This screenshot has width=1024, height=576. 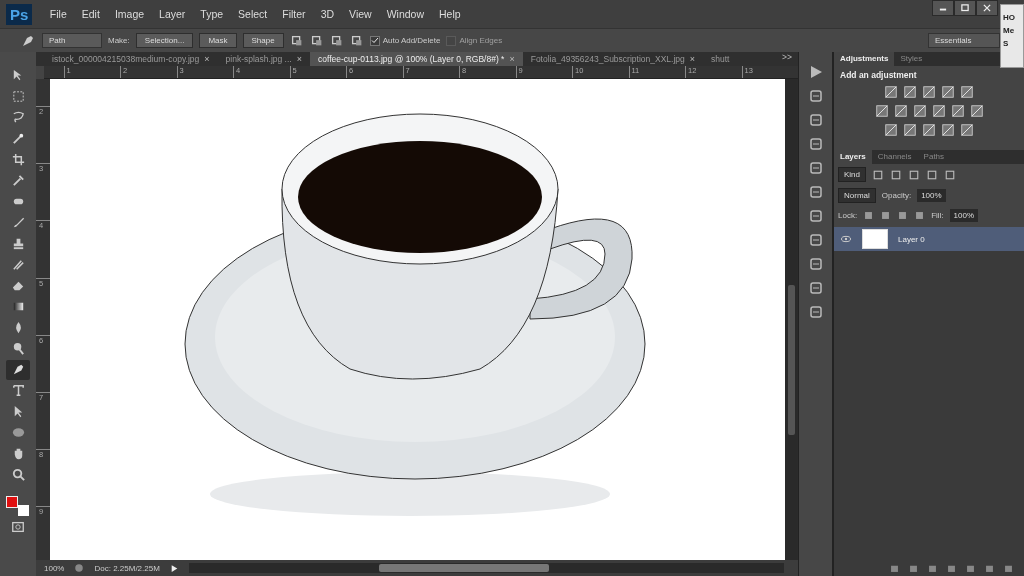 What do you see at coordinates (416, 59) in the screenshot?
I see `document-tab: coffee-cup-0113.jpg @ 100% (Layer 0, RGB/8#) * ×` at bounding box center [416, 59].